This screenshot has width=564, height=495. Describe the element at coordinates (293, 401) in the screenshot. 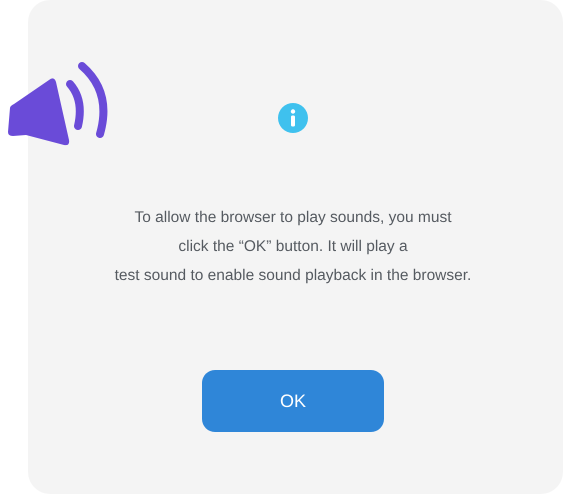

I see `ok-button: OK` at that location.